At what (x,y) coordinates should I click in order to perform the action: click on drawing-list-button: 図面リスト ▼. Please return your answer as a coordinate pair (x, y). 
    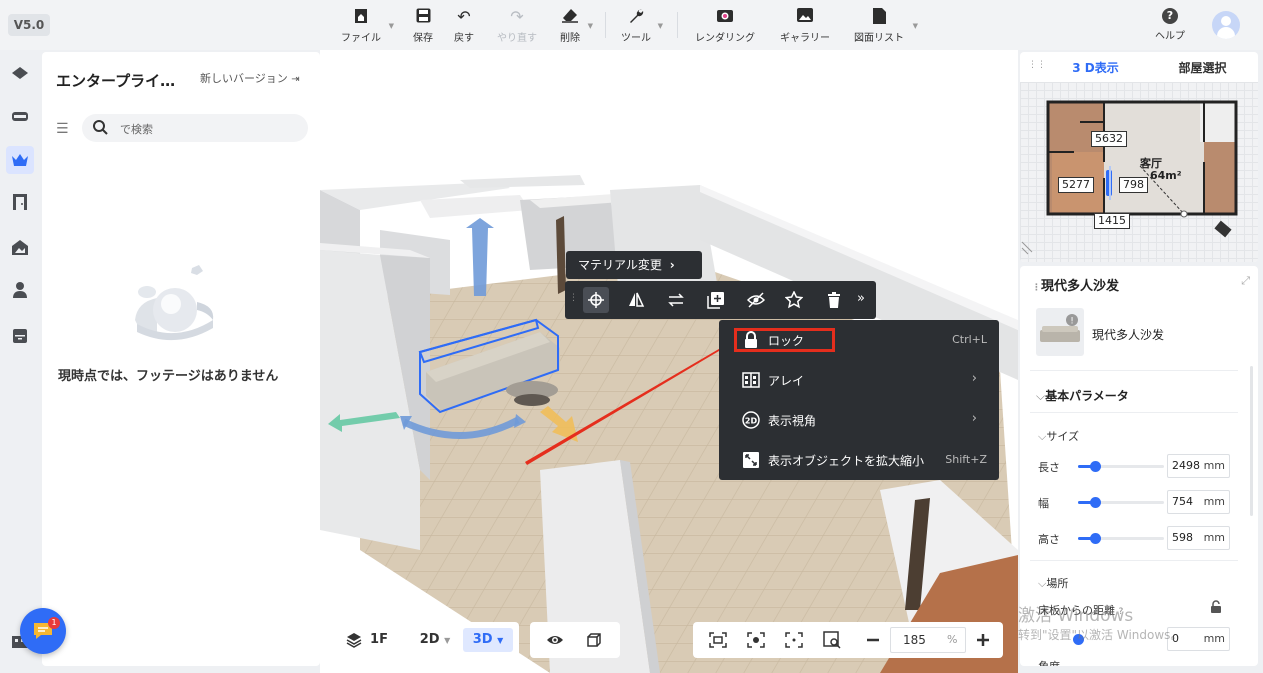
    Looking at the image, I should click on (884, 26).